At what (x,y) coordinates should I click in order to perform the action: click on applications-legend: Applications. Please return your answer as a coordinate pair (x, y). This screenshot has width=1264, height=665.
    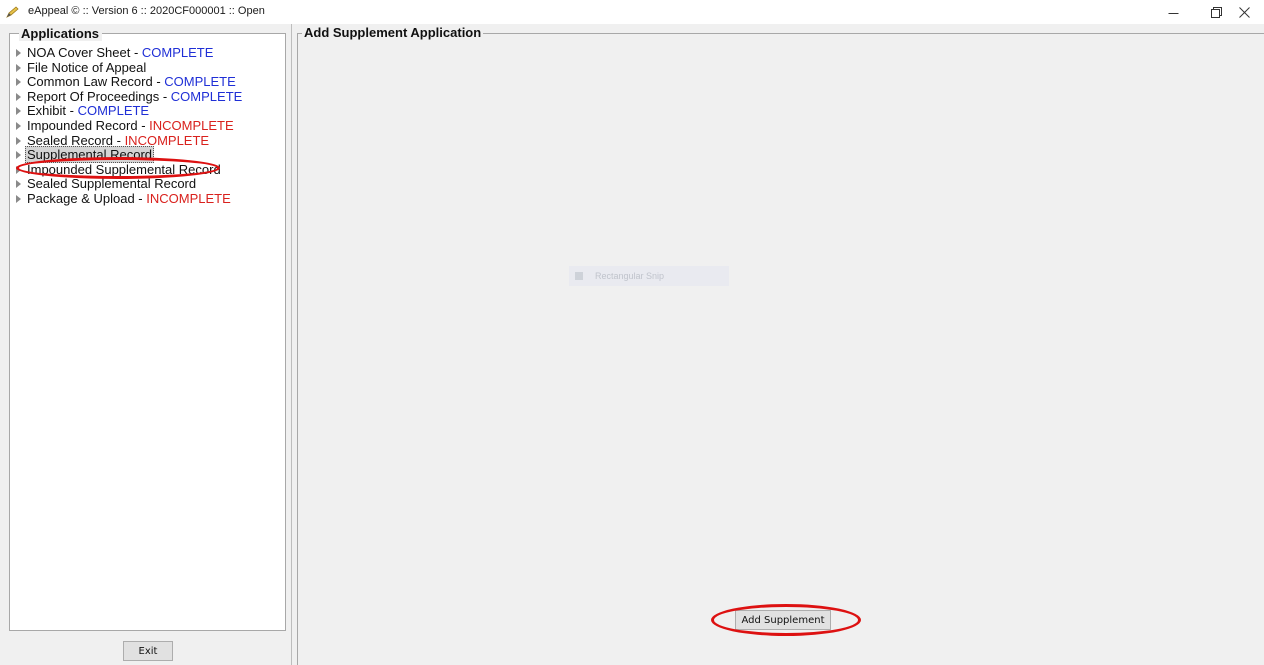
    Looking at the image, I should click on (61, 34).